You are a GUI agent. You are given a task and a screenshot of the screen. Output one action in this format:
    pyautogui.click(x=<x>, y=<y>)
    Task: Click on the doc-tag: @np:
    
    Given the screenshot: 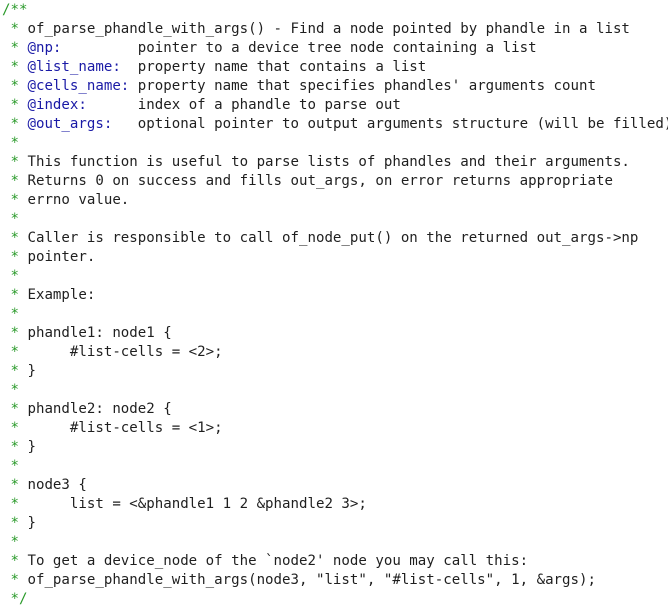 What is the action you would take?
    pyautogui.click(x=40, y=48)
    